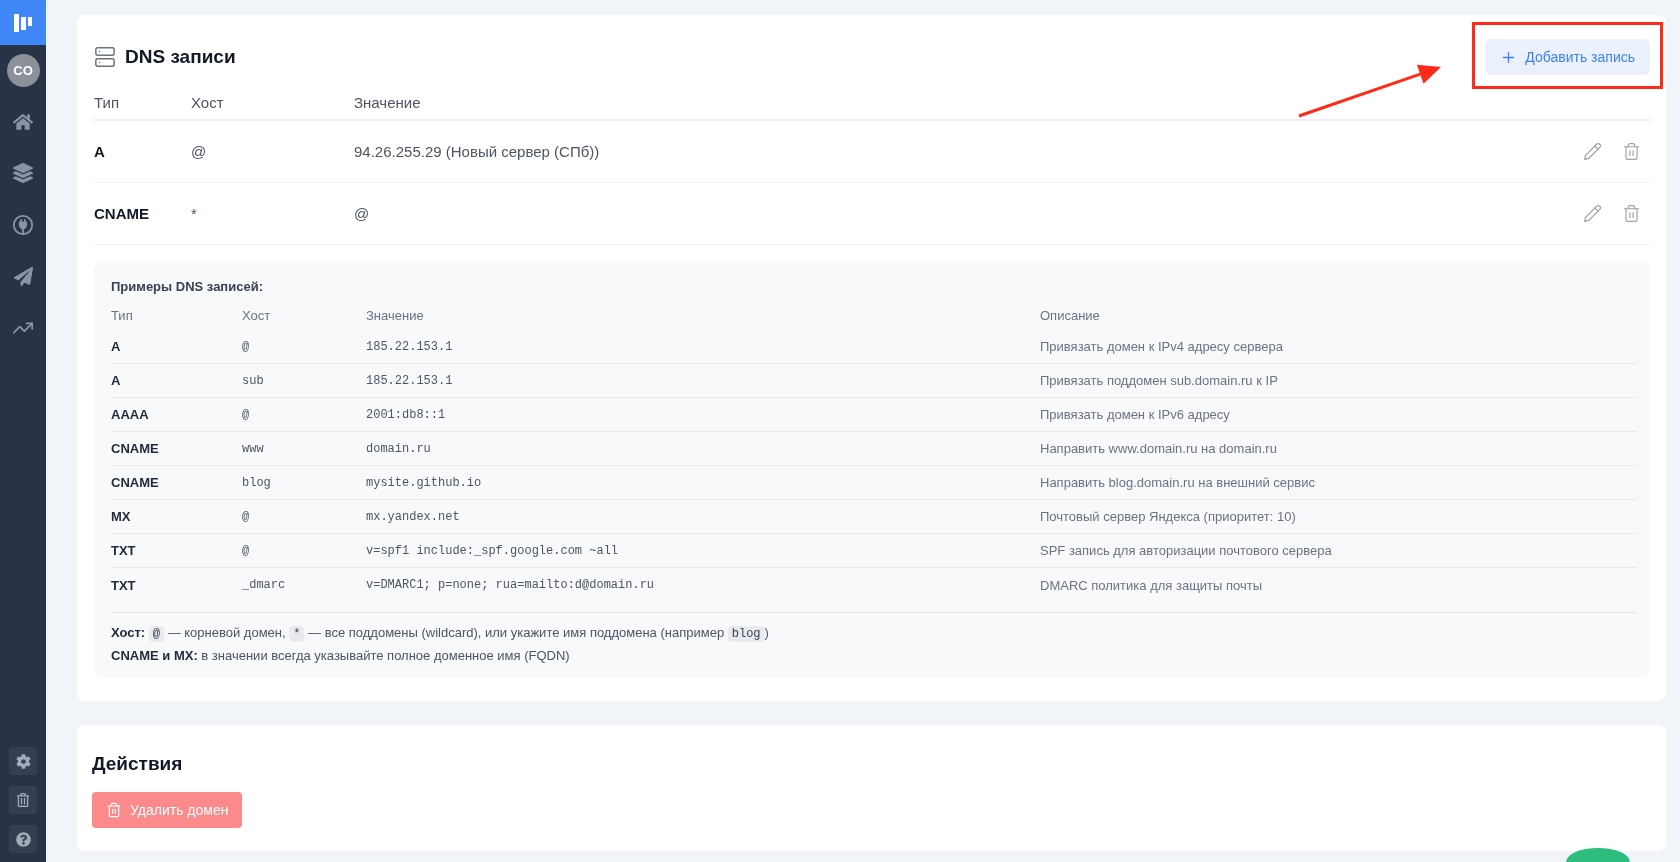 The width and height of the screenshot is (1680, 862). I want to click on table-cell: 2001:db8::1, so click(406, 414).